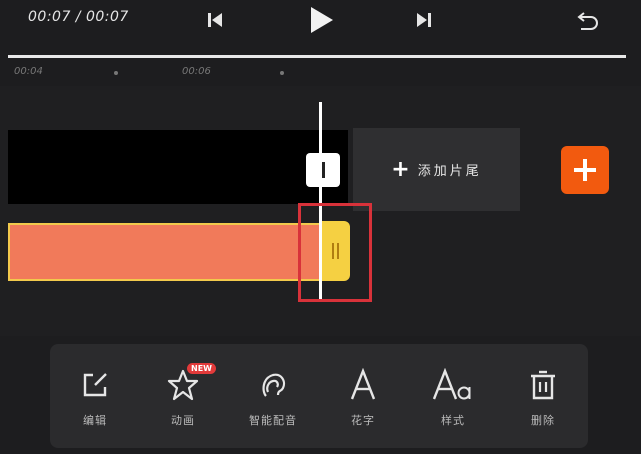 The width and height of the screenshot is (641, 454). Describe the element at coordinates (274, 385) in the screenshot. I see `voice-icon` at that location.